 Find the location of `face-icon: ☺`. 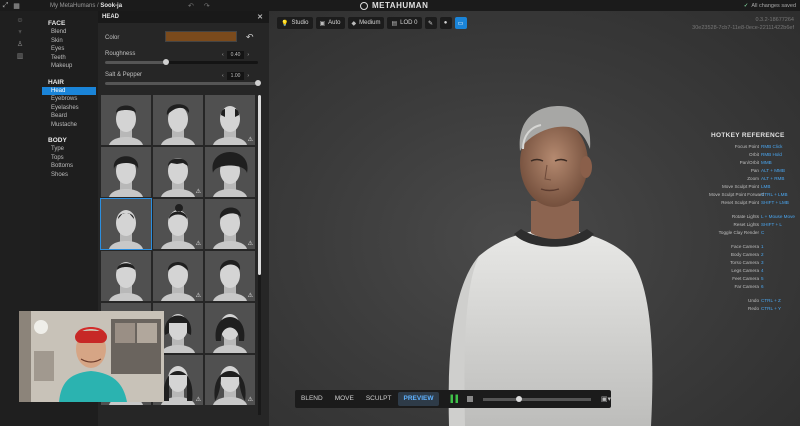

face-icon: ☺ is located at coordinates (20, 21).